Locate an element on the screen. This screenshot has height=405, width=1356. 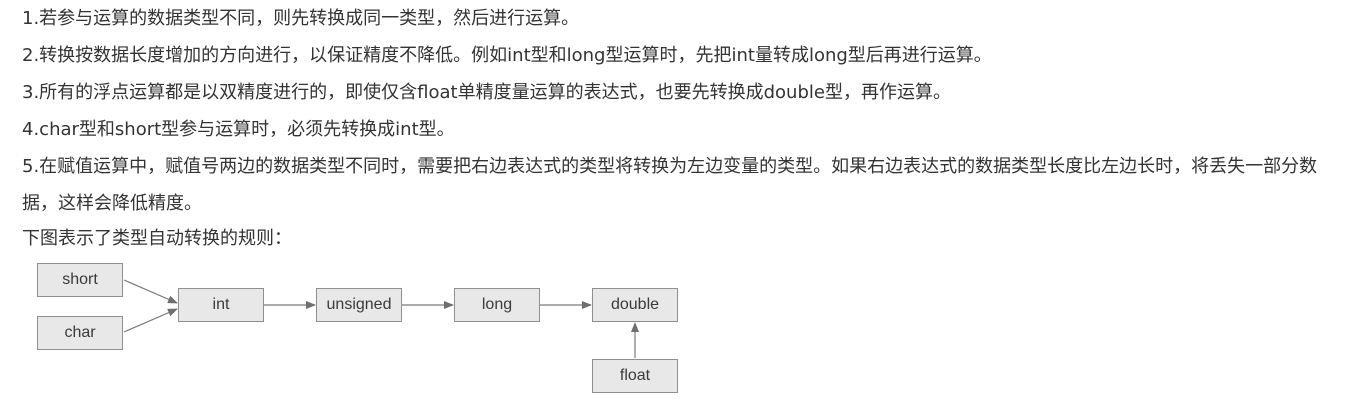
type-box-short: short is located at coordinates (80, 280).